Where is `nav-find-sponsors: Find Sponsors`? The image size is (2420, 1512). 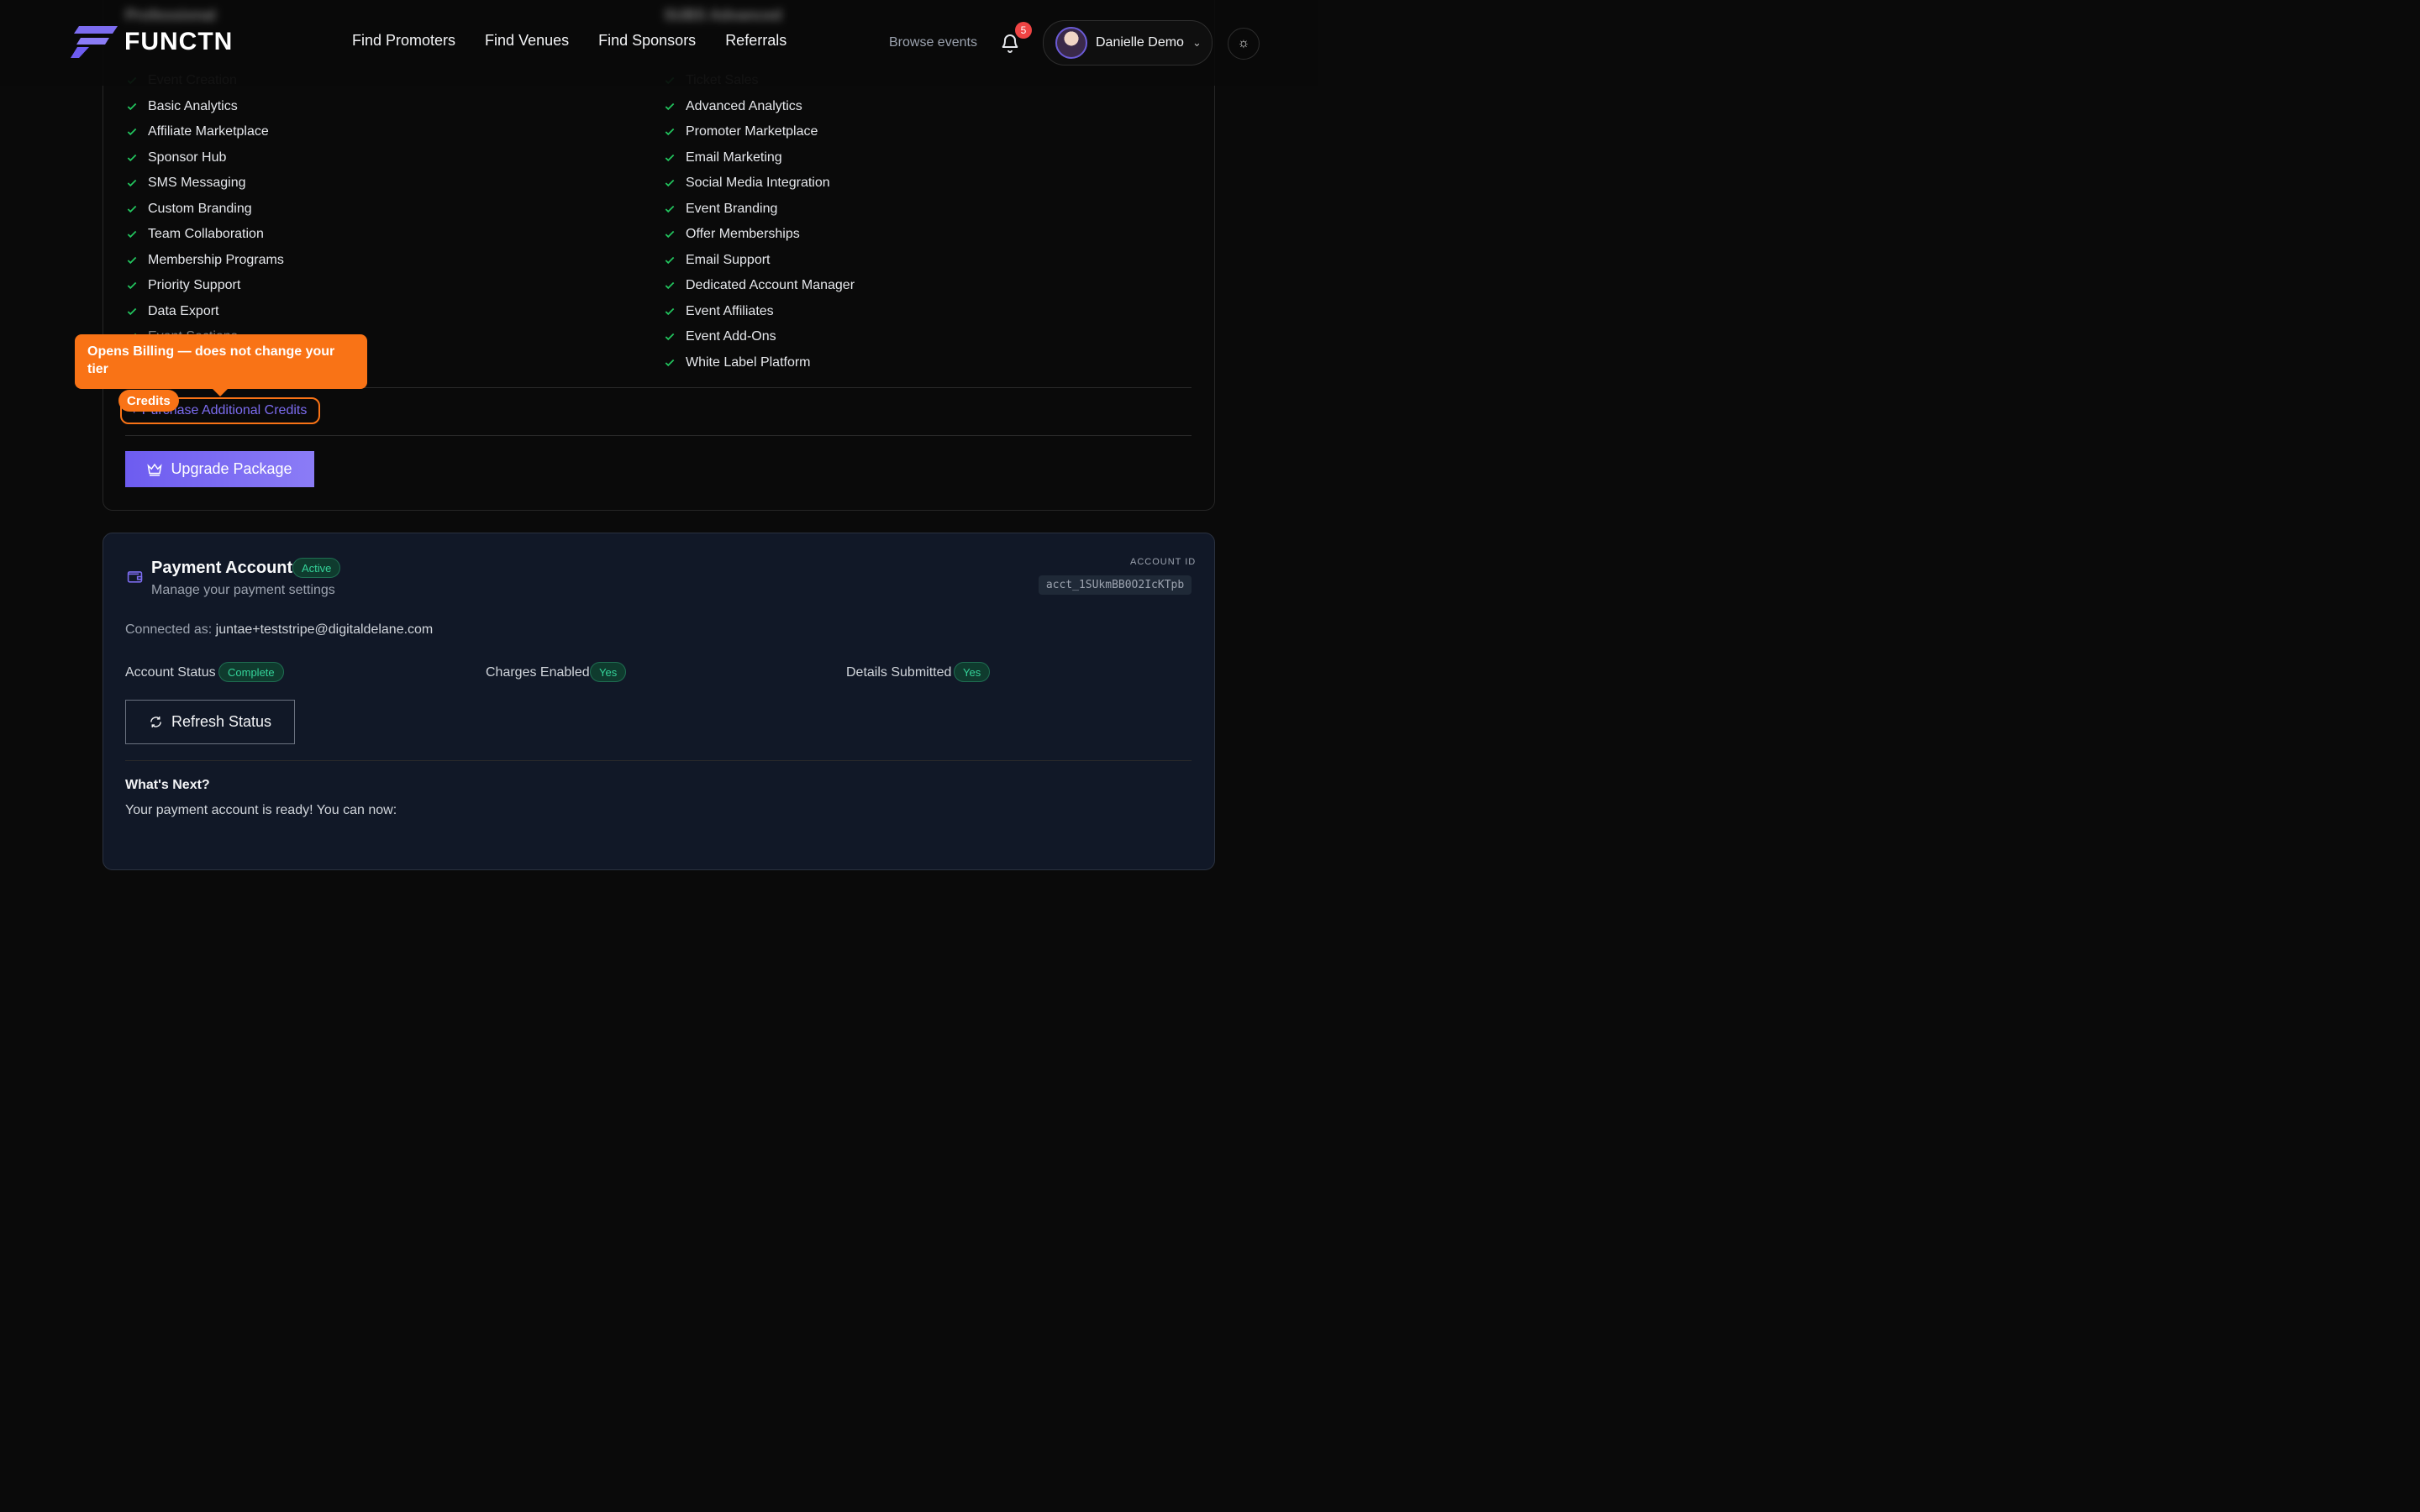
nav-find-sponsors: Find Sponsors is located at coordinates (647, 41).